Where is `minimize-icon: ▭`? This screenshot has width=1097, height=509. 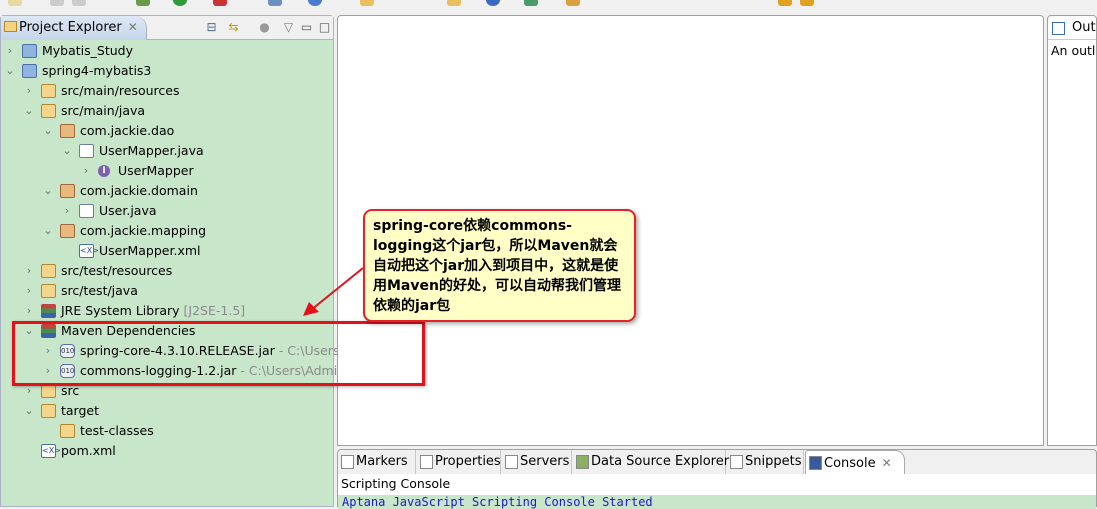
minimize-icon: ▭ is located at coordinates (306, 27).